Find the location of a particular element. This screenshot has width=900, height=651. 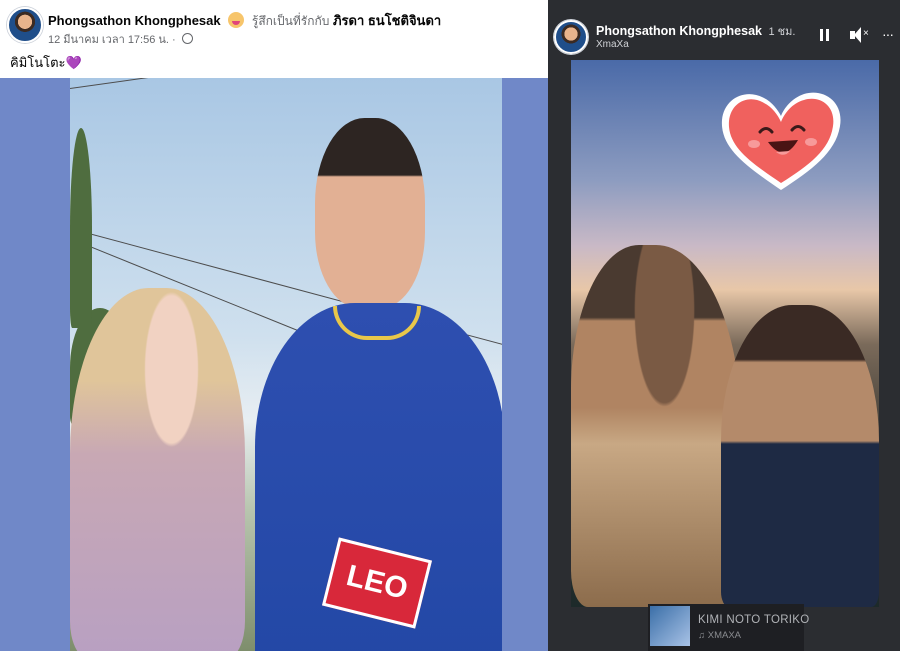

post-caption: คิมิโนโตะ💜 is located at coordinates (46, 62).